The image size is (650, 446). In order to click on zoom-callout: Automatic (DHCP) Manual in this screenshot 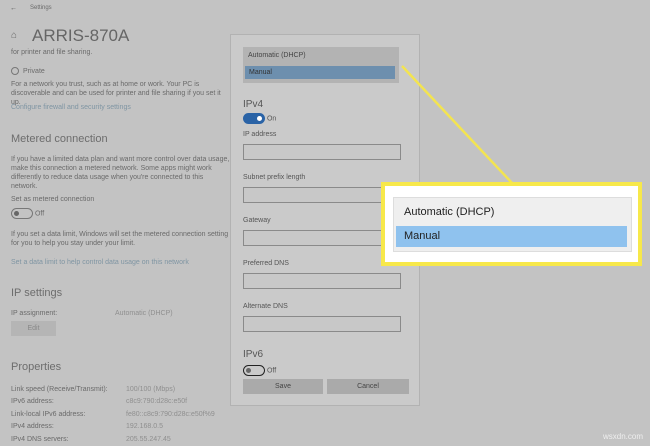, I will do `click(511, 224)`.